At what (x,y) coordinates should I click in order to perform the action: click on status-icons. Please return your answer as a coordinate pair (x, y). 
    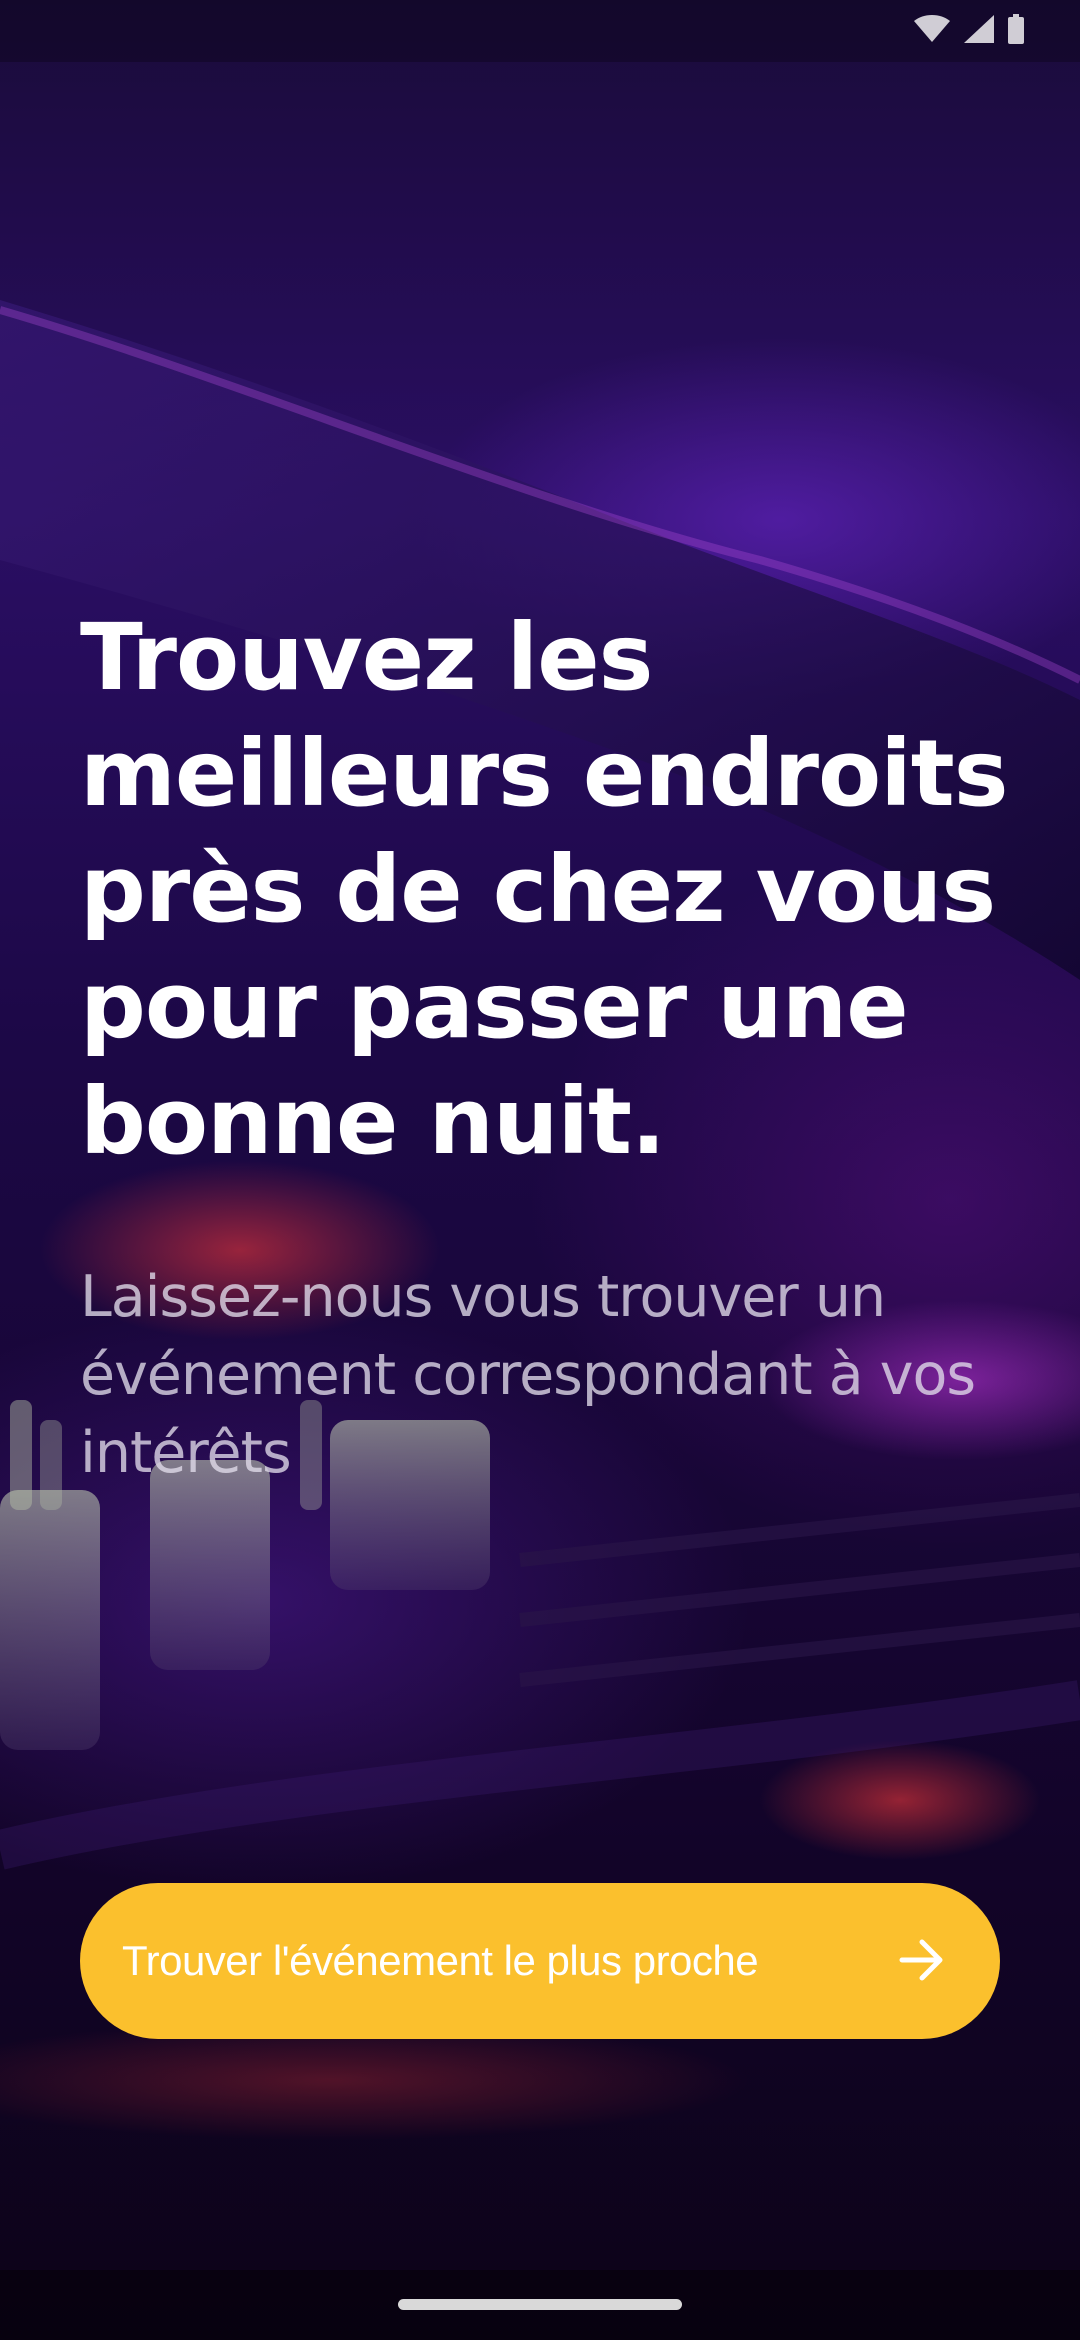
    Looking at the image, I should click on (969, 31).